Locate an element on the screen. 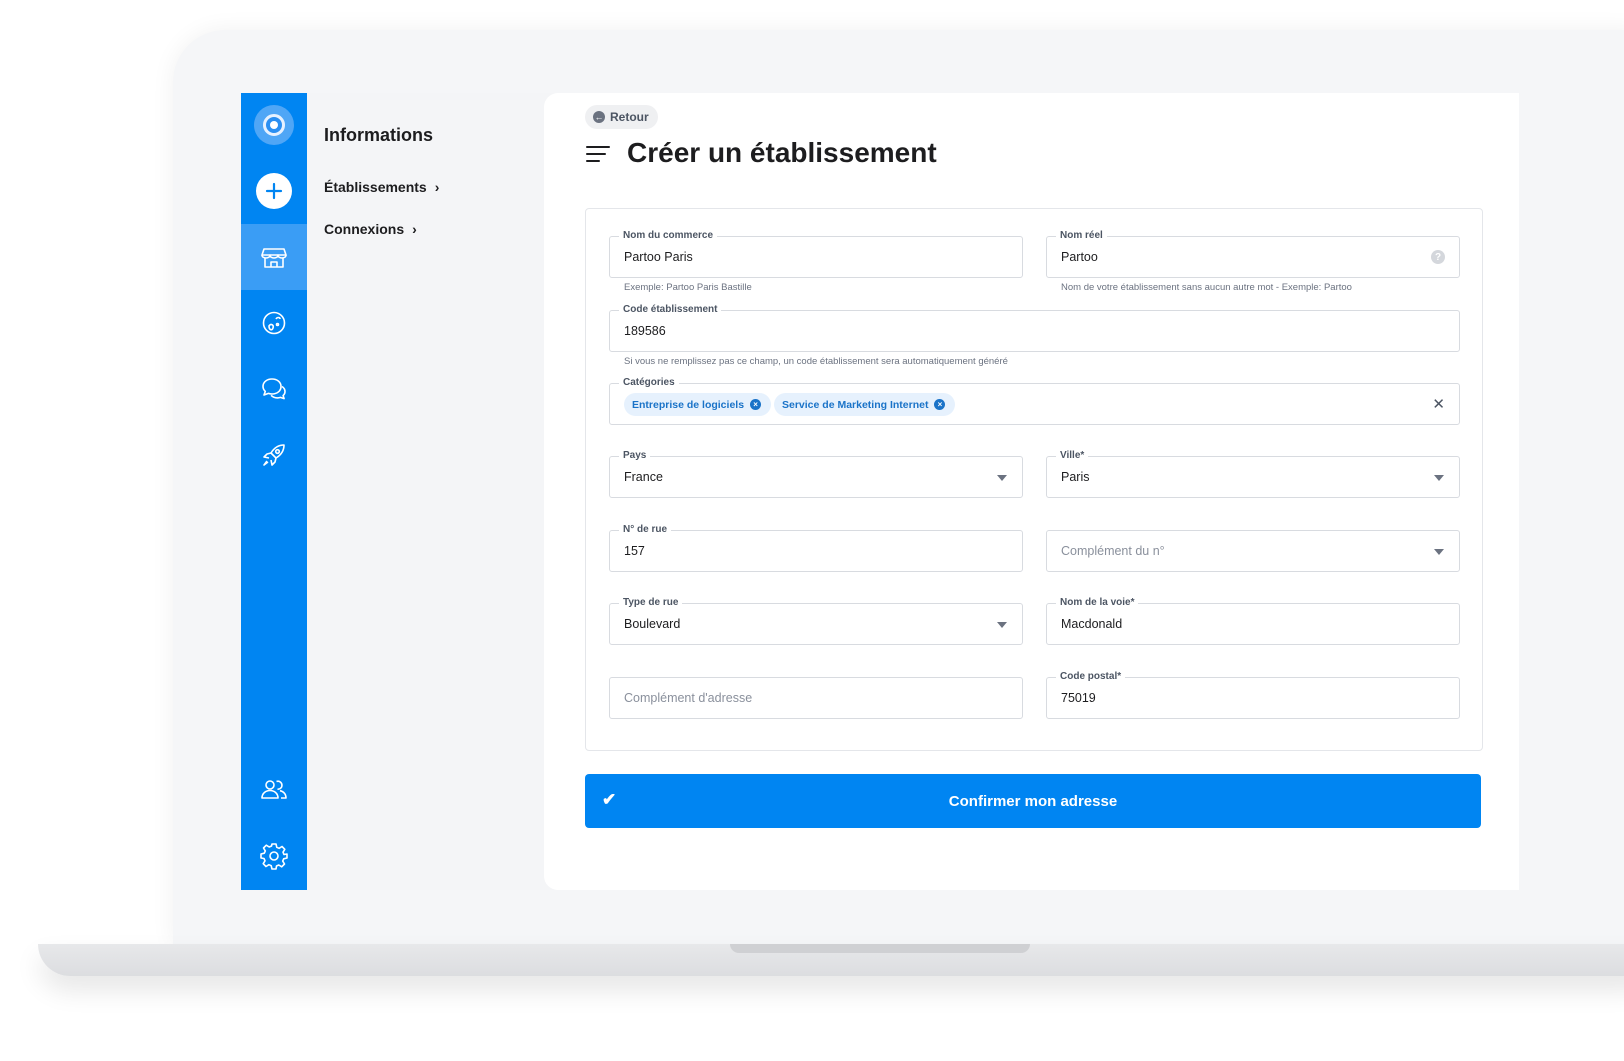  field-label: Nom de la voie* is located at coordinates (1097, 603).